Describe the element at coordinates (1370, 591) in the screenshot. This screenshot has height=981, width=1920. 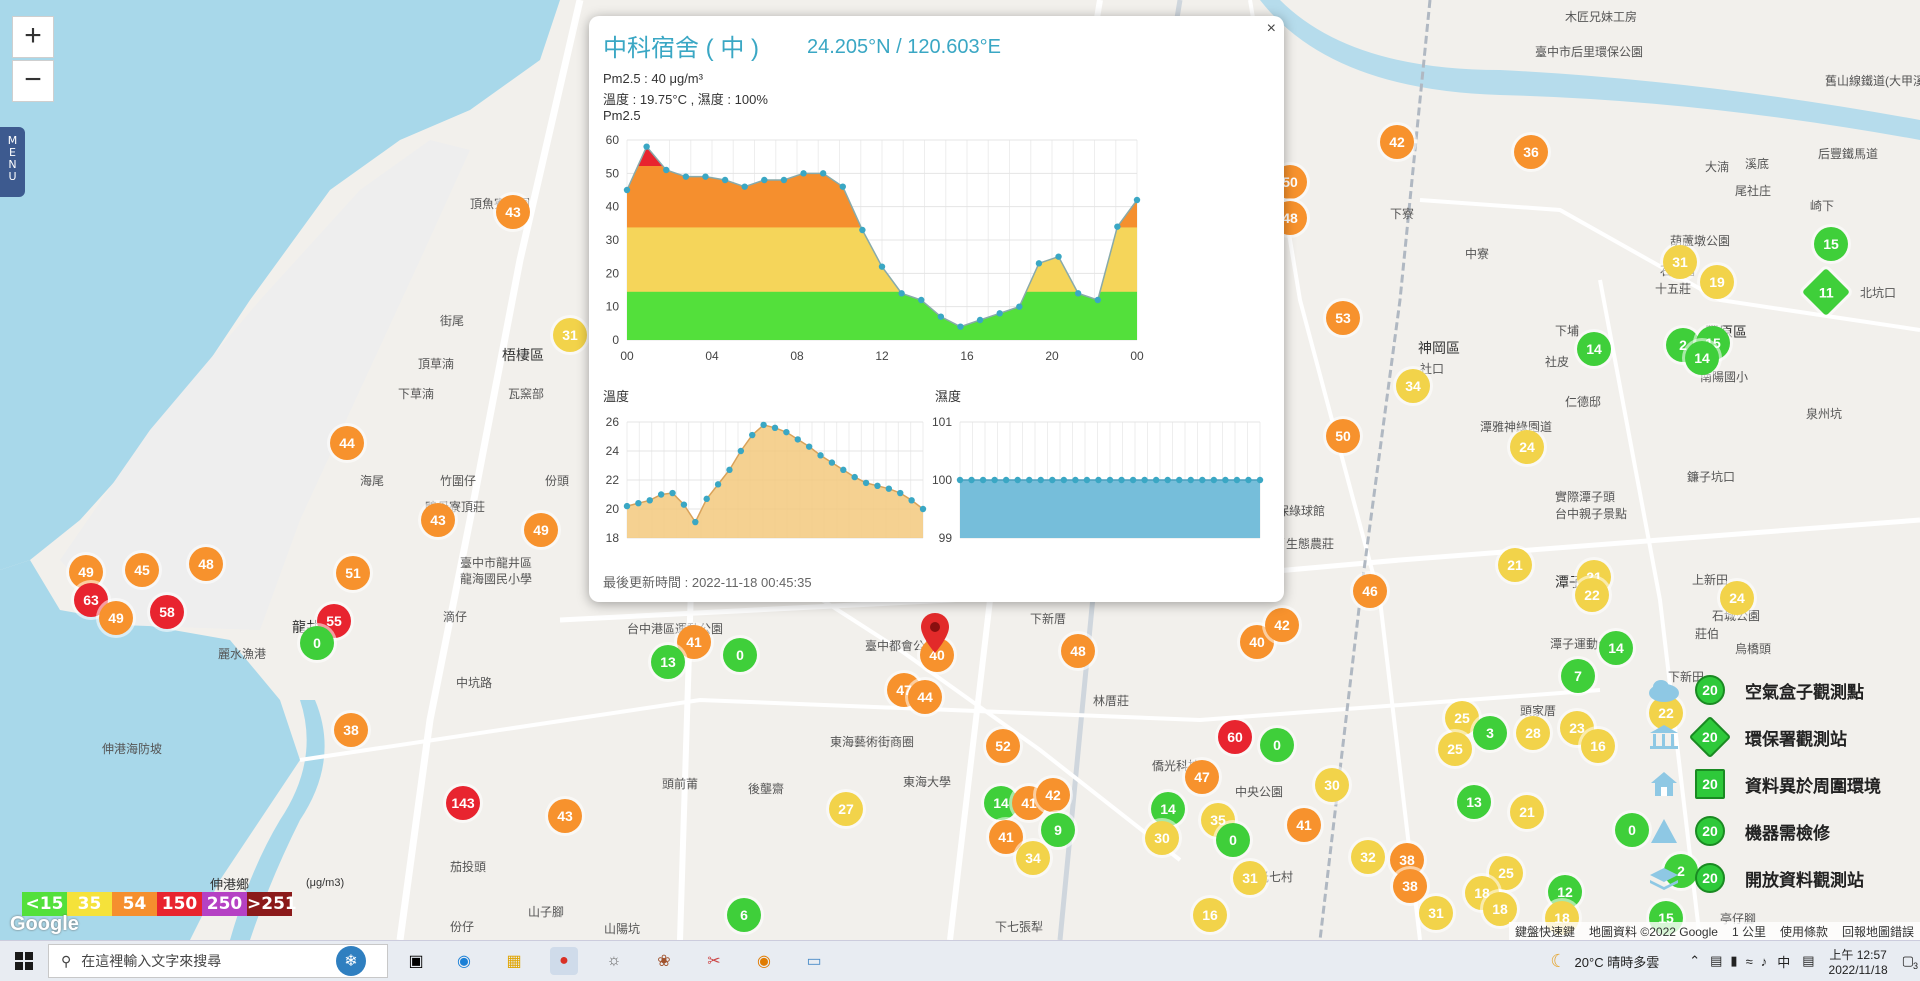
I see `sensor-marker: 46` at that location.